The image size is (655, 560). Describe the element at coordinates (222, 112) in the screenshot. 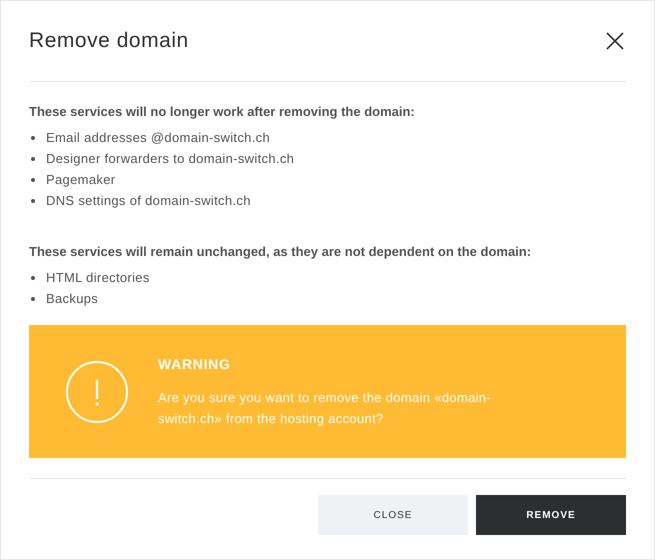

I see `section-heading: These services will no longer work after removing the domain:` at that location.